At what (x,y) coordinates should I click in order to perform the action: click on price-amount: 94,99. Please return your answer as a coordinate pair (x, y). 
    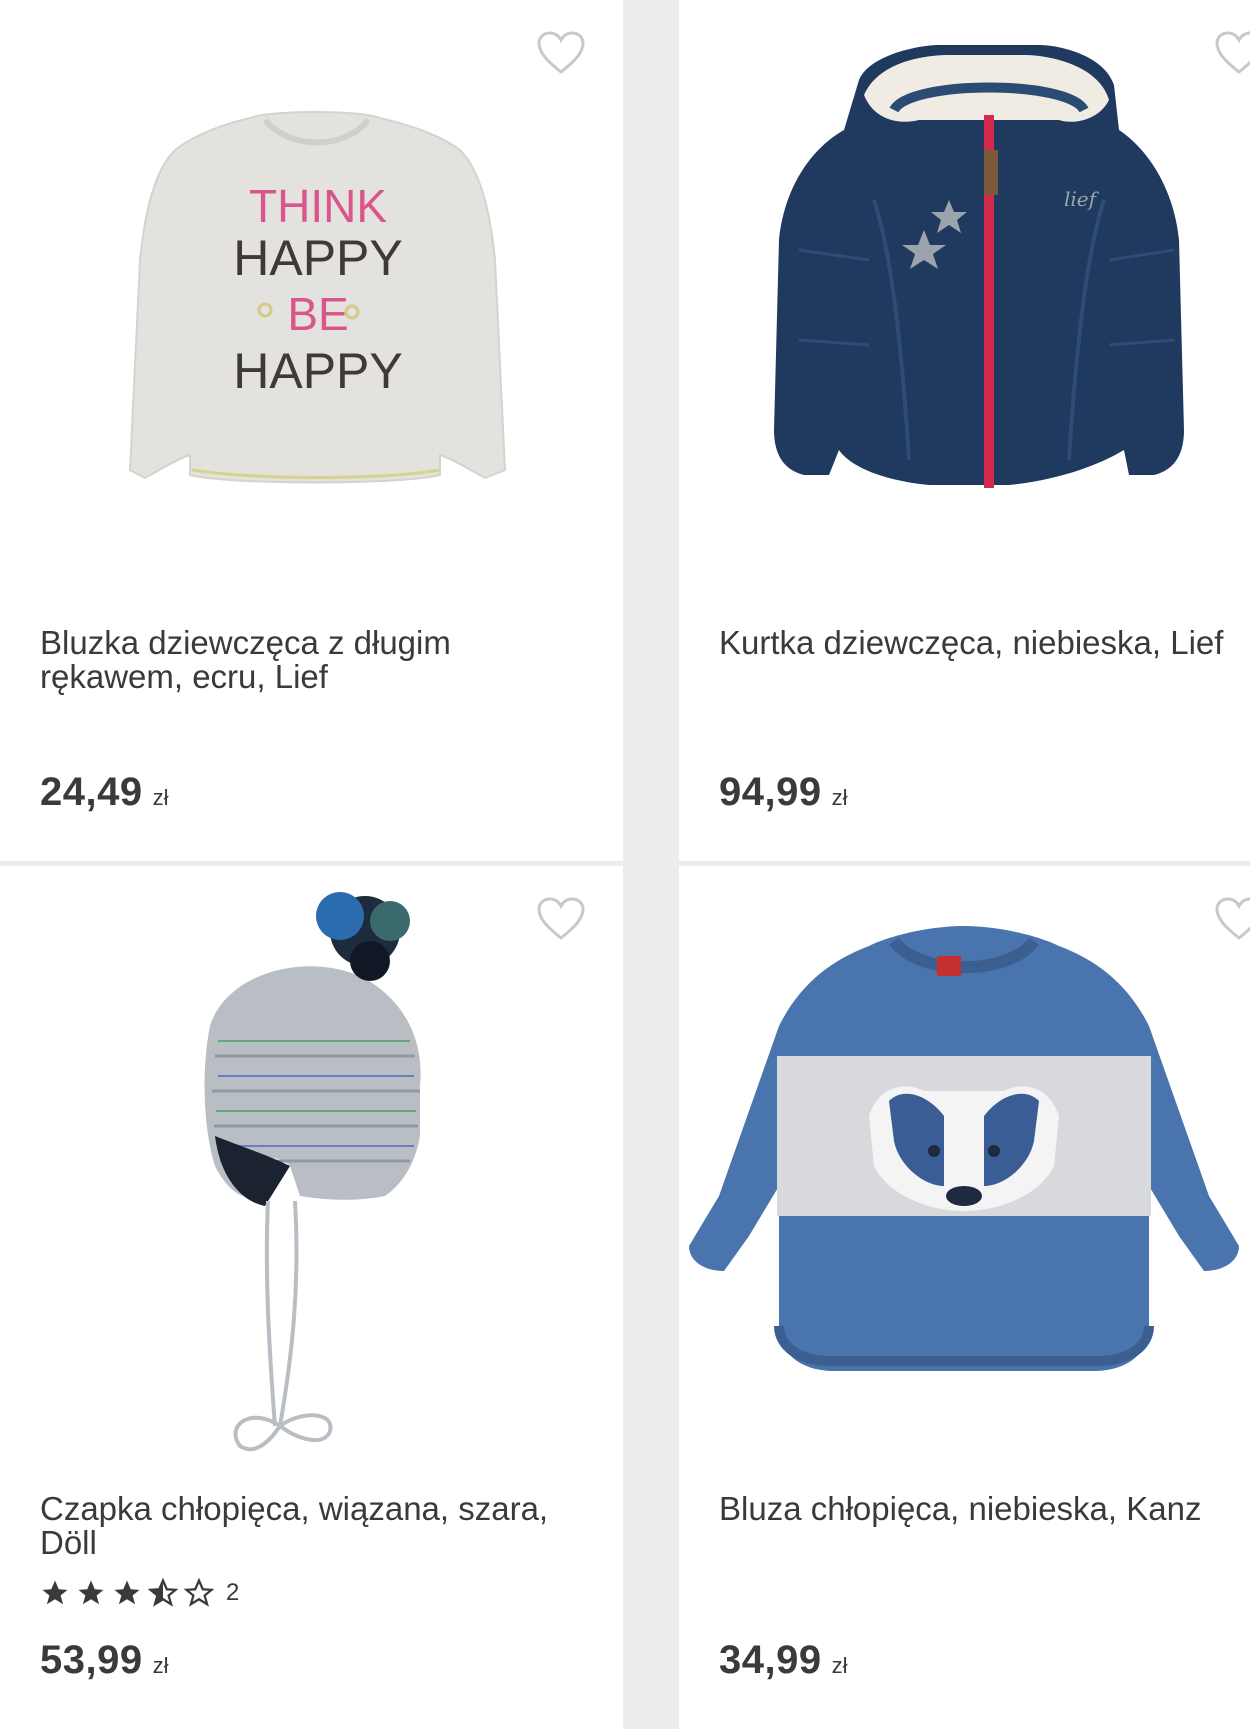
    Looking at the image, I should click on (770, 792).